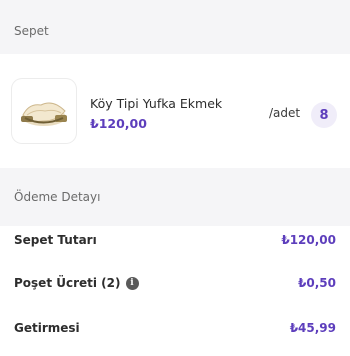 This screenshot has width=350, height=356. I want to click on bag-fee-label: Poşet Ücreti (2), so click(67, 283).